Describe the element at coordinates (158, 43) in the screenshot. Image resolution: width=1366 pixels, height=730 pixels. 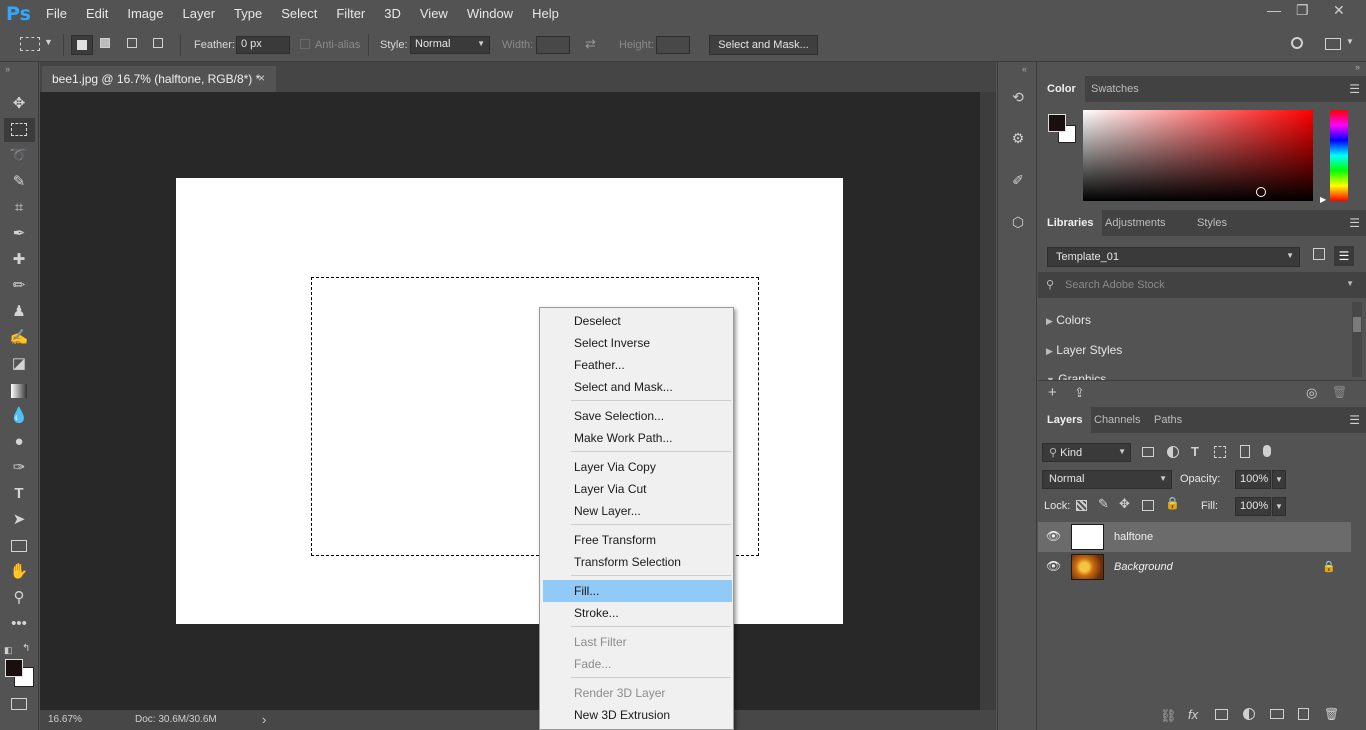
I see `intersect-selection-icon` at that location.